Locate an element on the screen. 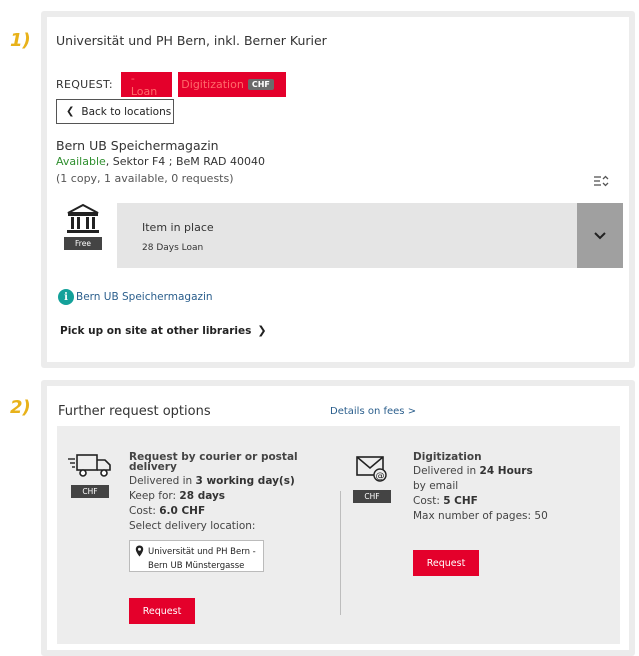  back-button-label: Back to locations is located at coordinates (126, 111).